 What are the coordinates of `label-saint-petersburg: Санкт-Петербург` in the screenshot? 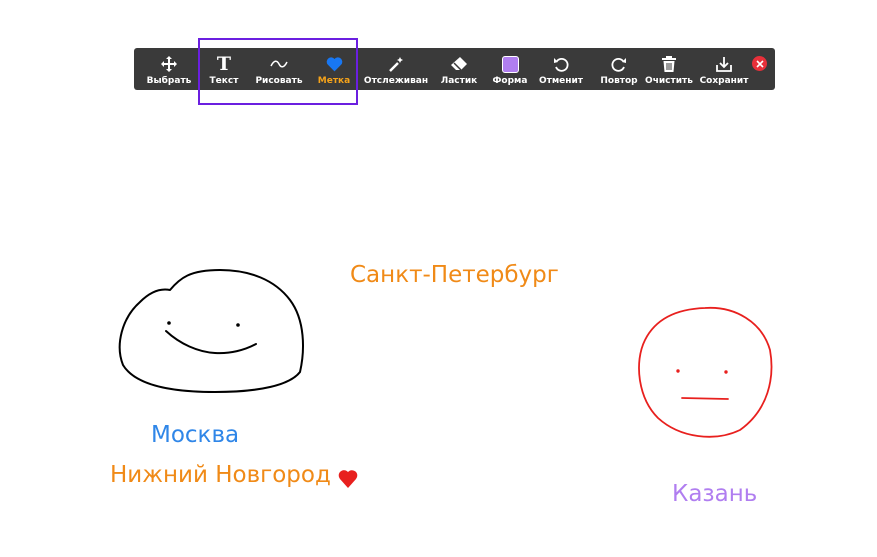 It's located at (454, 275).